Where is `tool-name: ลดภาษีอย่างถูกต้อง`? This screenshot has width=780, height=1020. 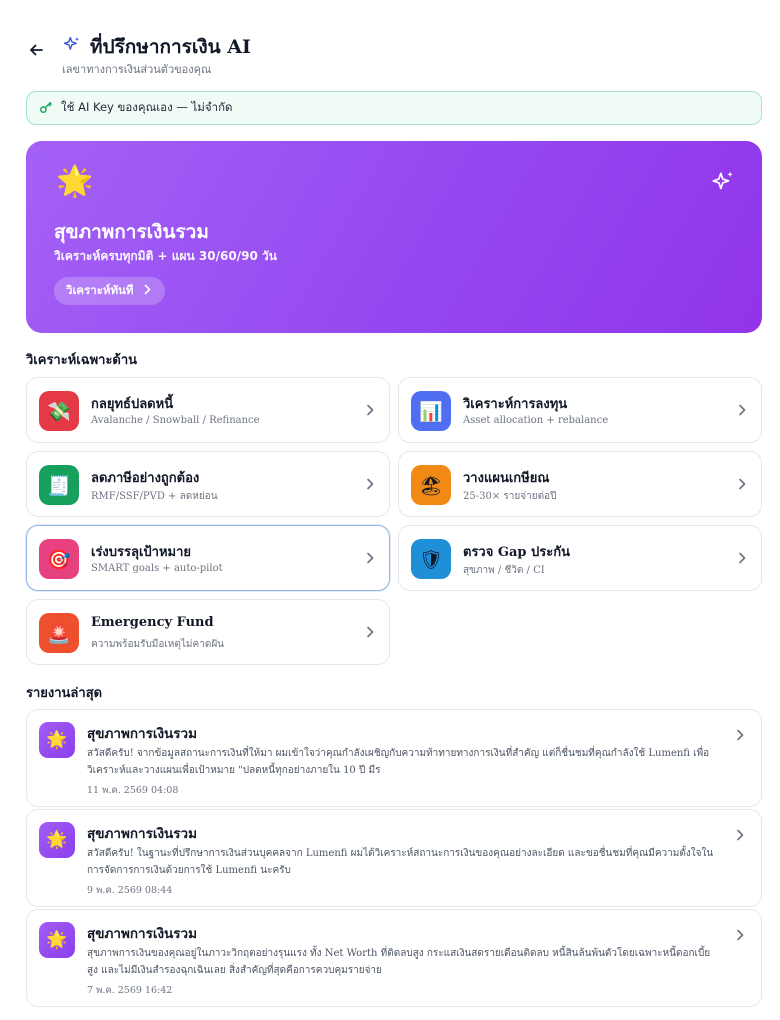
tool-name: ลดภาษีอย่างถูกต้อง is located at coordinates (145, 478).